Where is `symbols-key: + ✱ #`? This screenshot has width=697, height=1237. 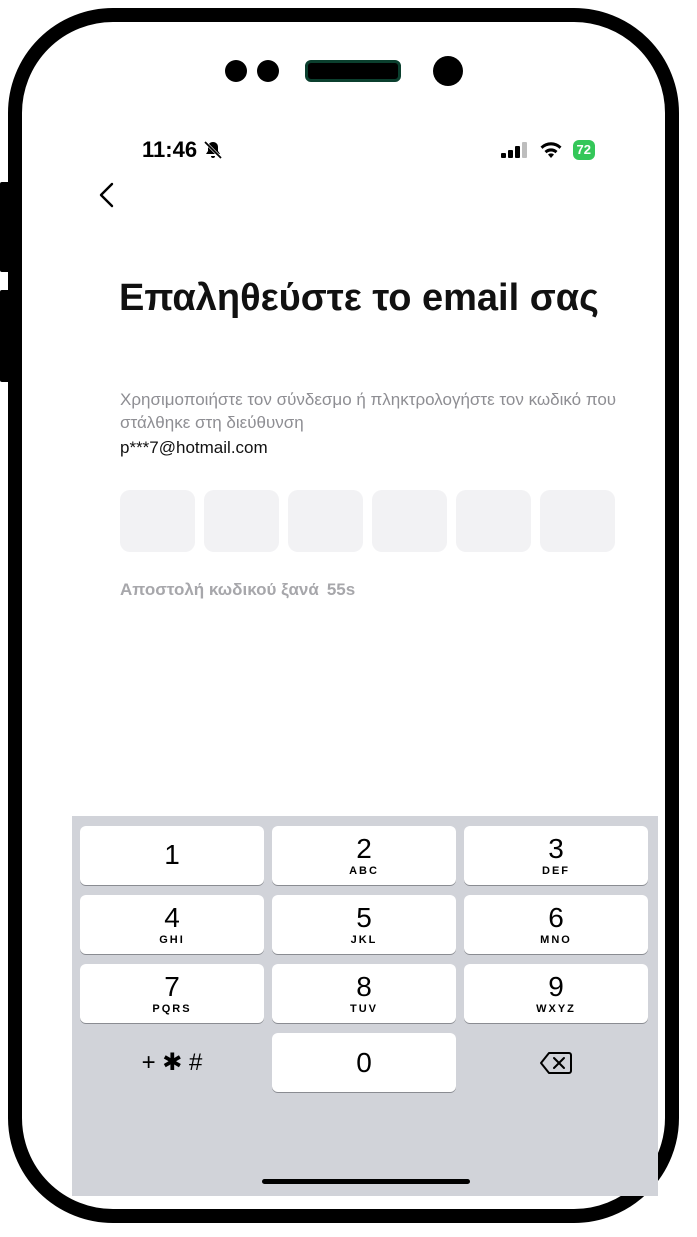
symbols-key: + ✱ # is located at coordinates (172, 1062).